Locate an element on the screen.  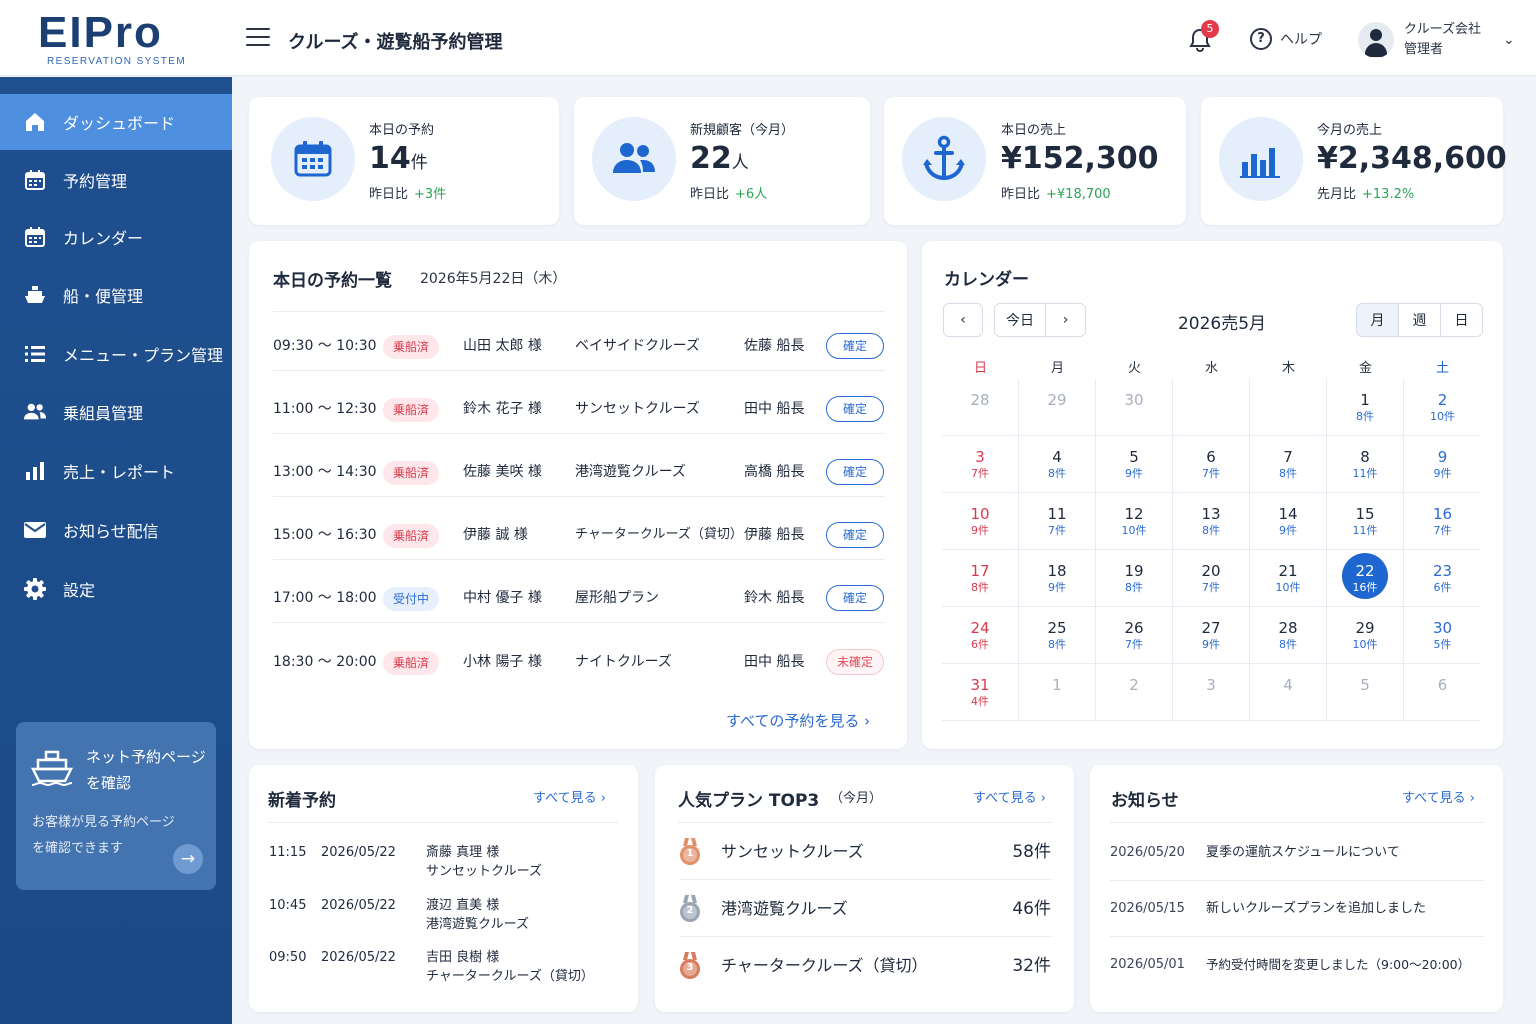
day-booking-count: 9件 is located at coordinates (1442, 473).